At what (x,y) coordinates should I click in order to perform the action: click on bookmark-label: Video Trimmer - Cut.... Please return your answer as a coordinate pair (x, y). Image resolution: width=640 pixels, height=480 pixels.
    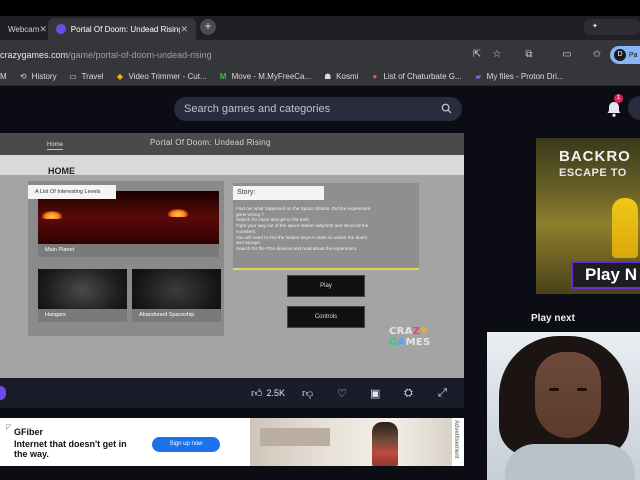
    Looking at the image, I should click on (167, 76).